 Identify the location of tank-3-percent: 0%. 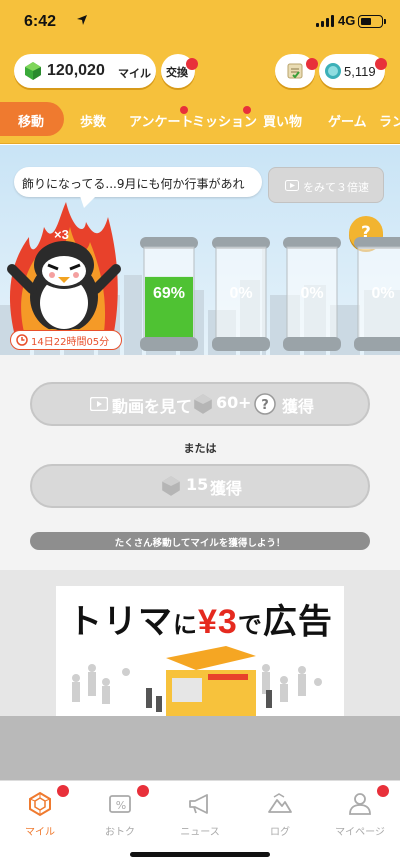
(312, 293).